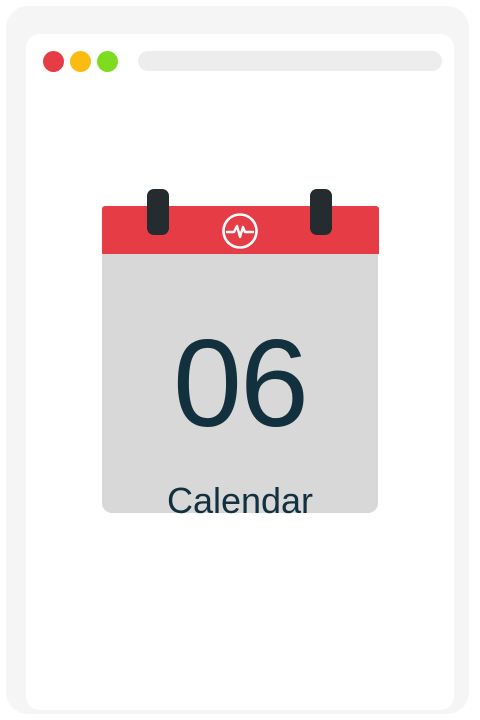 The image size is (480, 720). What do you see at coordinates (240, 231) in the screenshot?
I see `pulse-icon` at bounding box center [240, 231].